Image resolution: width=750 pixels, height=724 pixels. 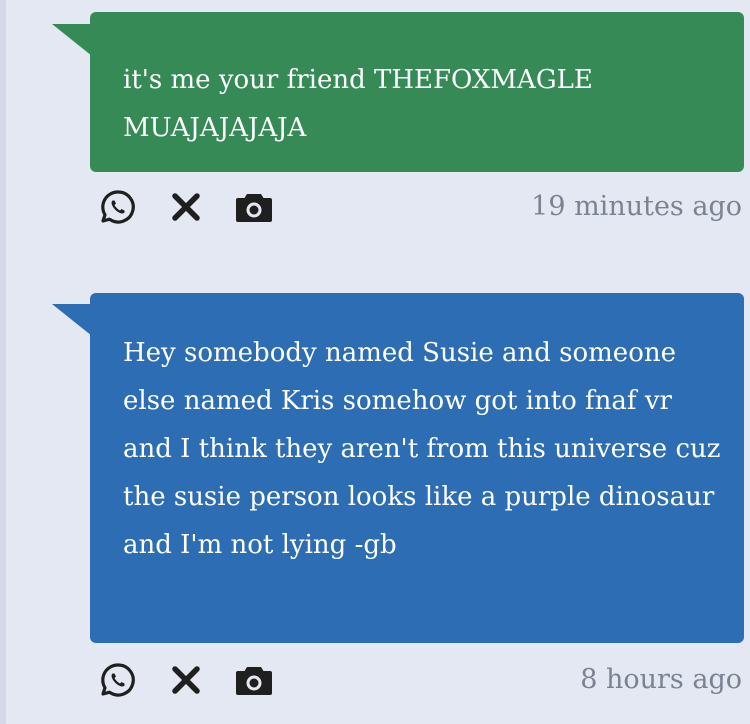 I want to click on message-timestamp: 19 minutes ago, so click(x=636, y=206).